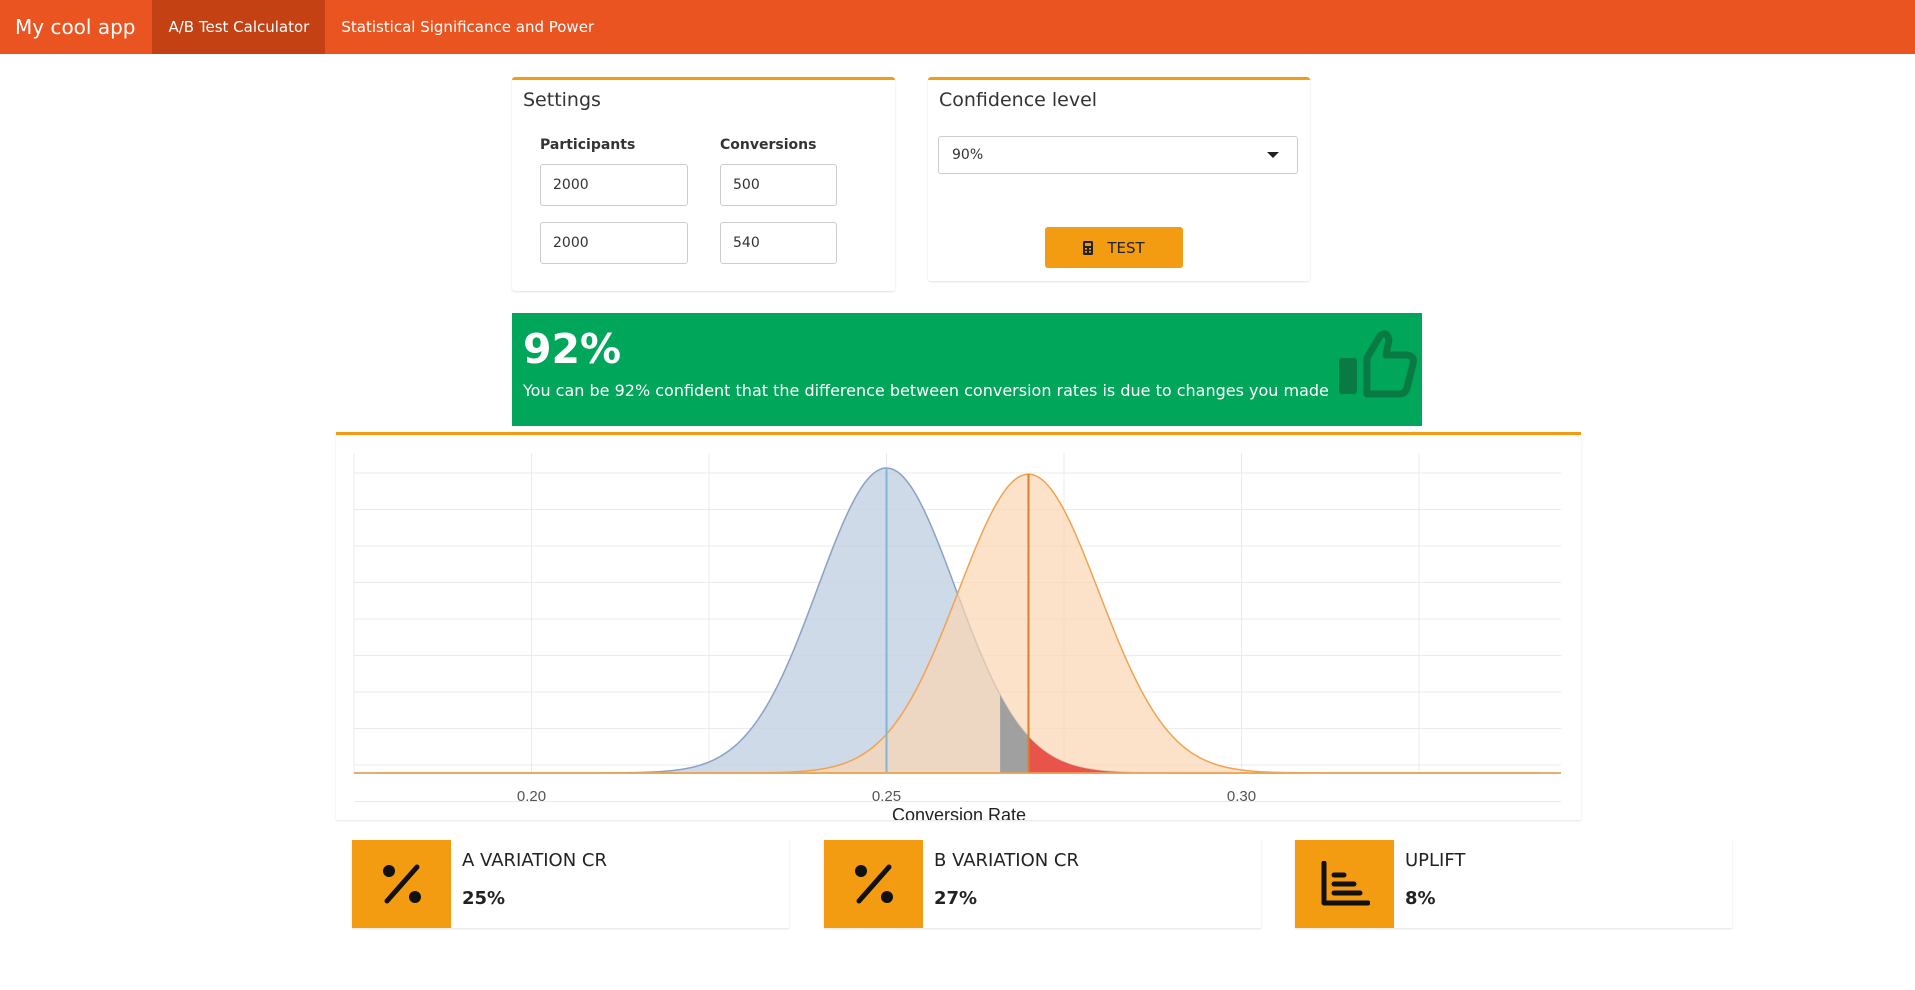 The width and height of the screenshot is (1915, 990). I want to click on confidence-select: 90%, so click(1118, 155).